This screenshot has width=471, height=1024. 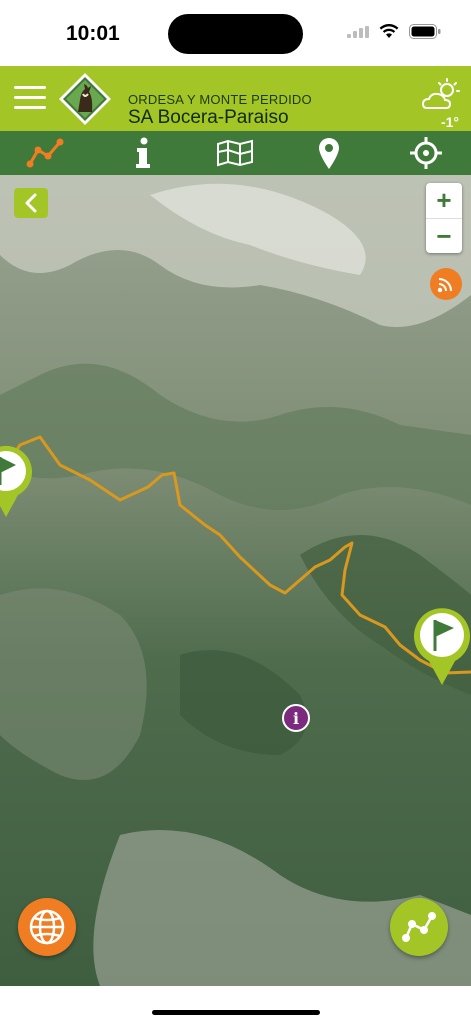 I want to click on zoom-out-button: −, so click(x=444, y=236).